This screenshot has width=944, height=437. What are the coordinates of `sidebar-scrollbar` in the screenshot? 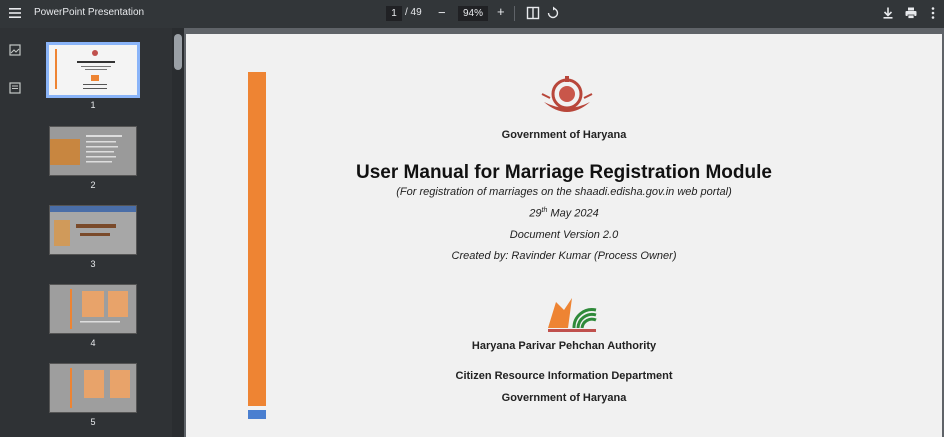 It's located at (178, 232).